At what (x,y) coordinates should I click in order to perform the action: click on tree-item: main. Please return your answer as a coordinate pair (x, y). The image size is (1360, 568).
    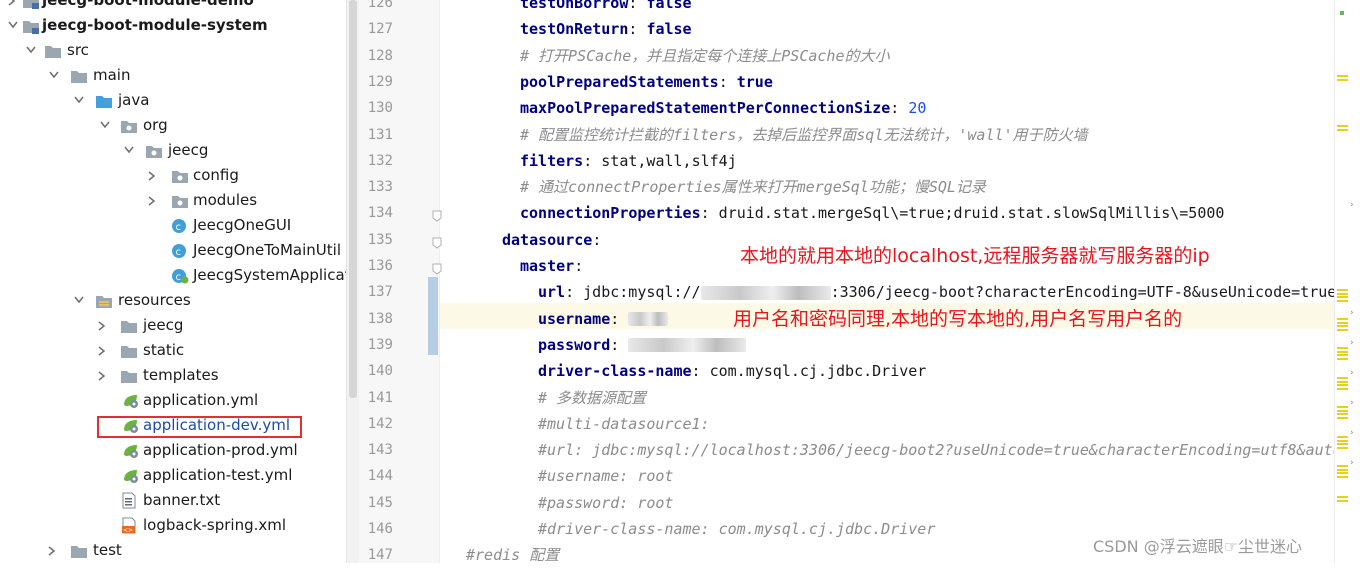
    Looking at the image, I should click on (173, 75).